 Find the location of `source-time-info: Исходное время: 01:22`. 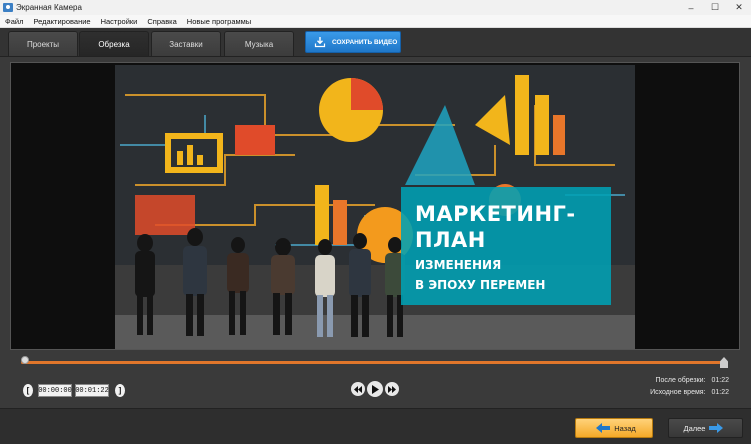

source-time-info: Исходное время: 01:22 is located at coordinates (689, 392).